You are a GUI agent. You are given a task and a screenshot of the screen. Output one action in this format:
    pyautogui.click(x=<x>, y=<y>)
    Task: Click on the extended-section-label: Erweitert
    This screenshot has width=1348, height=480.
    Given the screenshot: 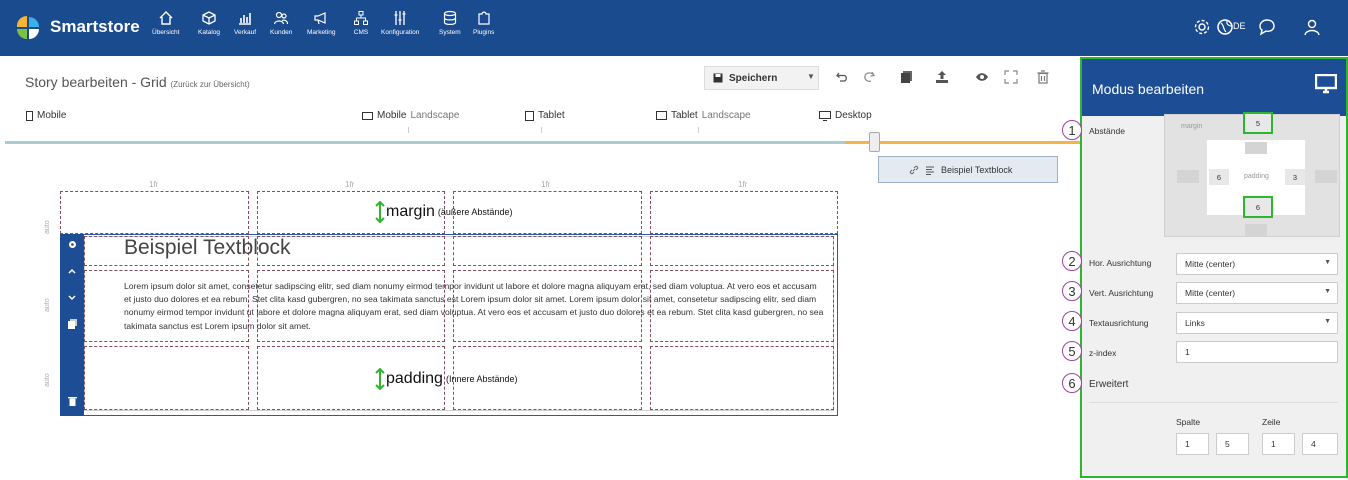 What is the action you would take?
    pyautogui.click(x=1108, y=384)
    